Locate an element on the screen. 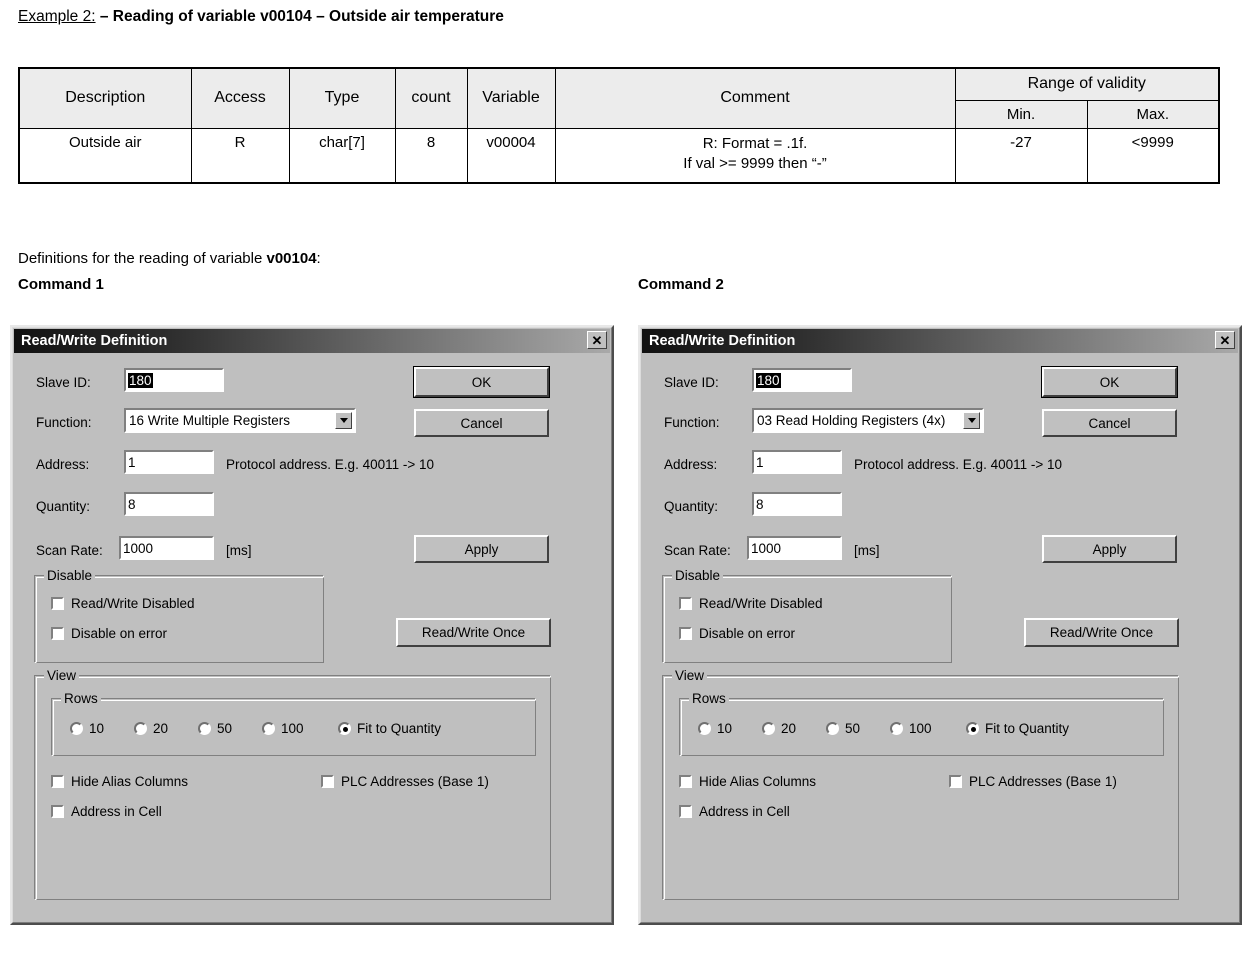 The image size is (1256, 958). function-select: 03 Read Holding Registers (4x) is located at coordinates (868, 420).